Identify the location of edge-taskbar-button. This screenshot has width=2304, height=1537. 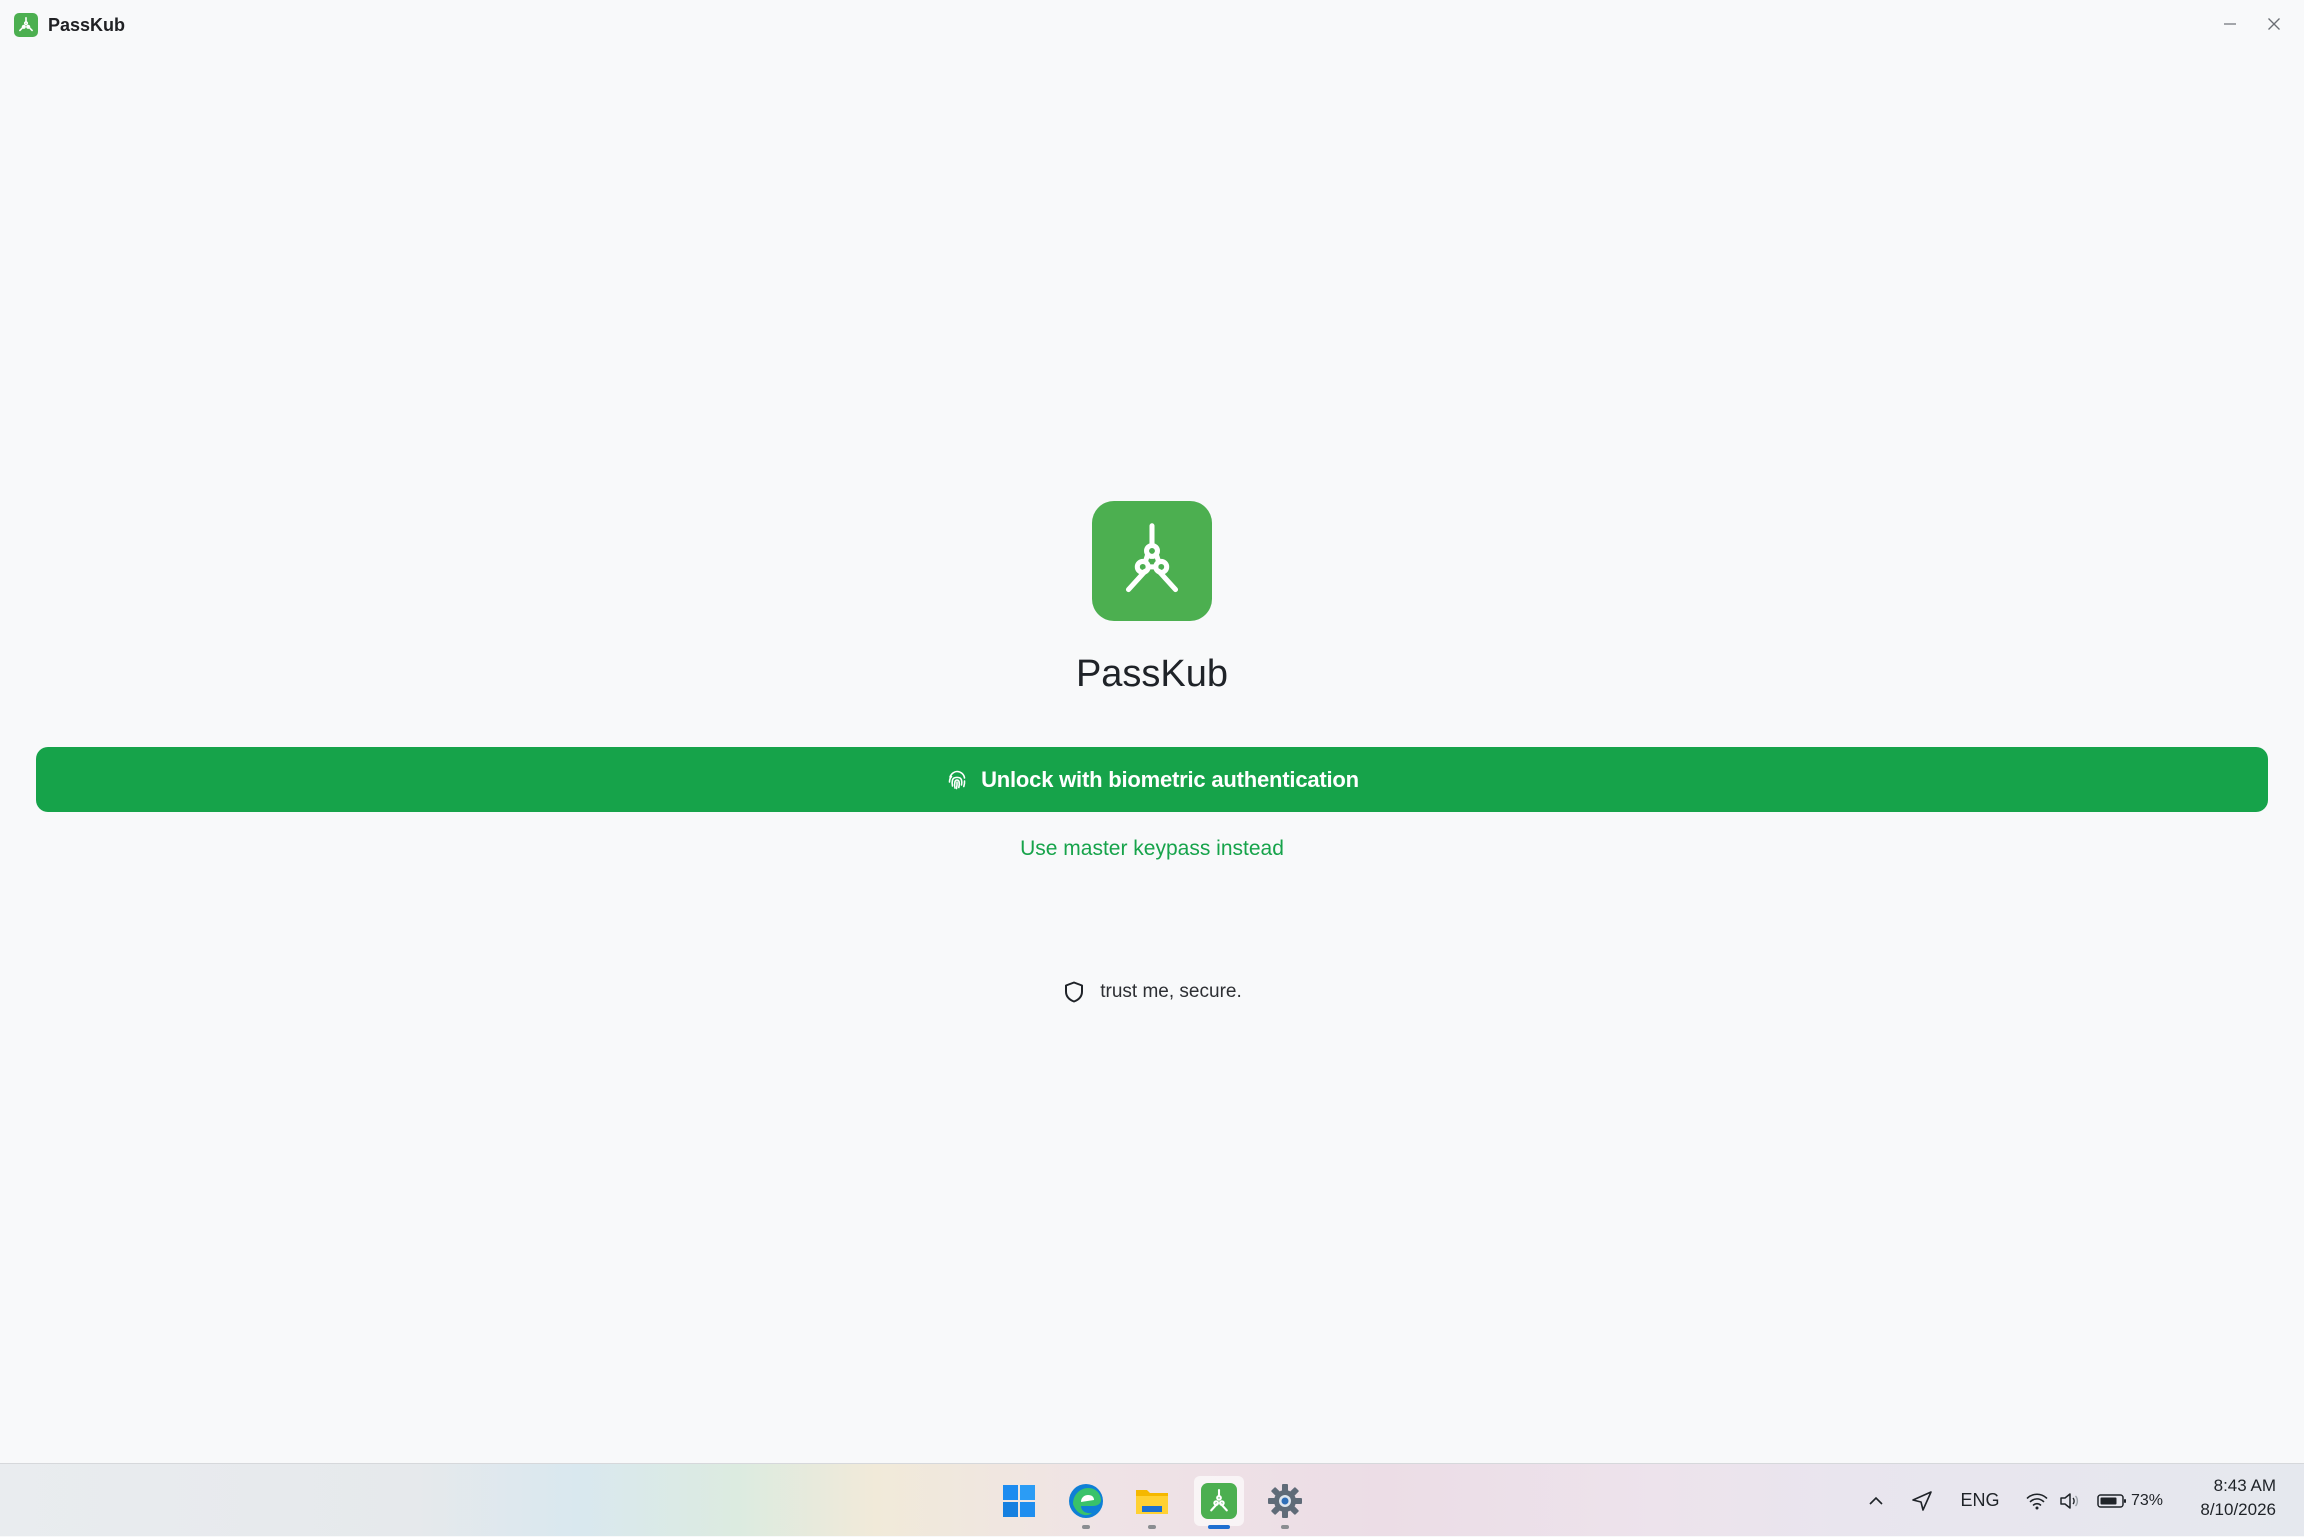
(1086, 1502).